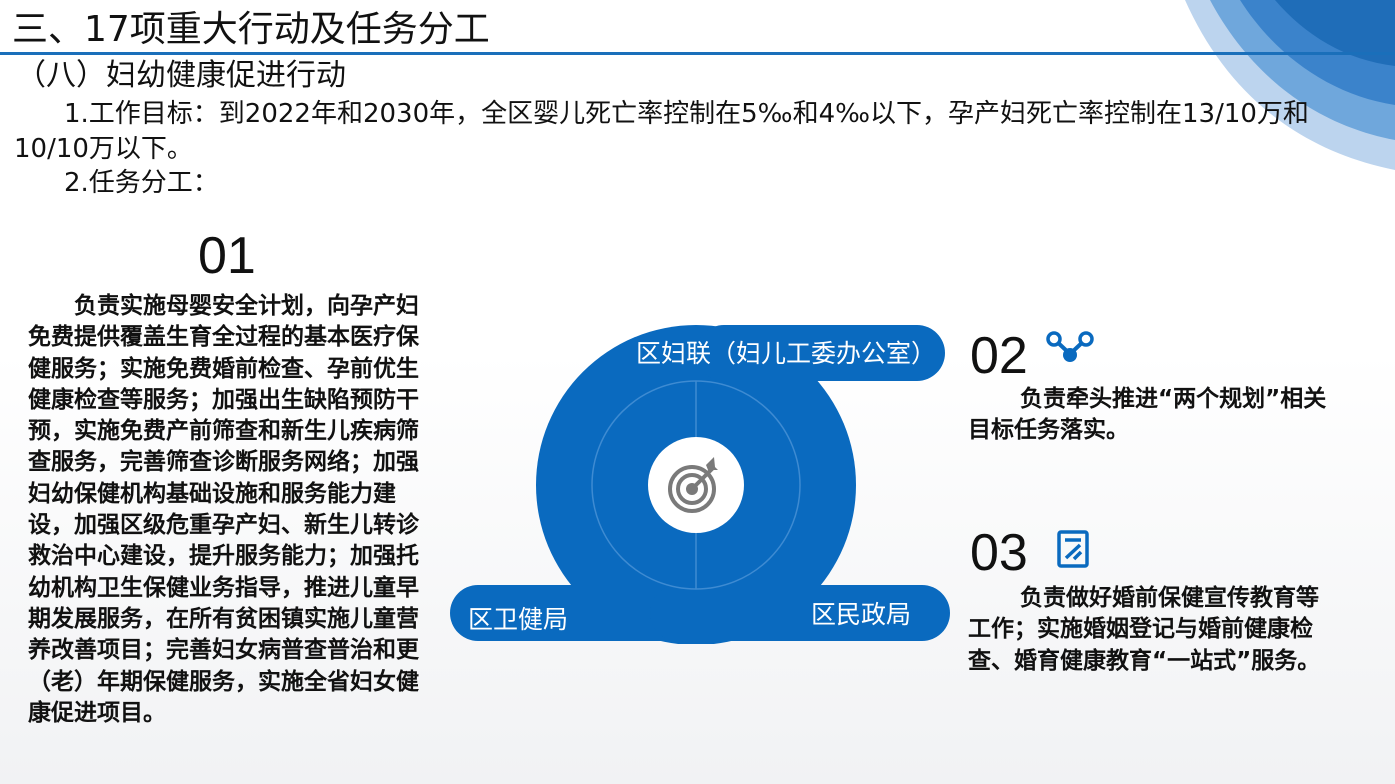 Image resolution: width=1395 pixels, height=784 pixels. What do you see at coordinates (1074, 548) in the screenshot?
I see `document-icon` at bounding box center [1074, 548].